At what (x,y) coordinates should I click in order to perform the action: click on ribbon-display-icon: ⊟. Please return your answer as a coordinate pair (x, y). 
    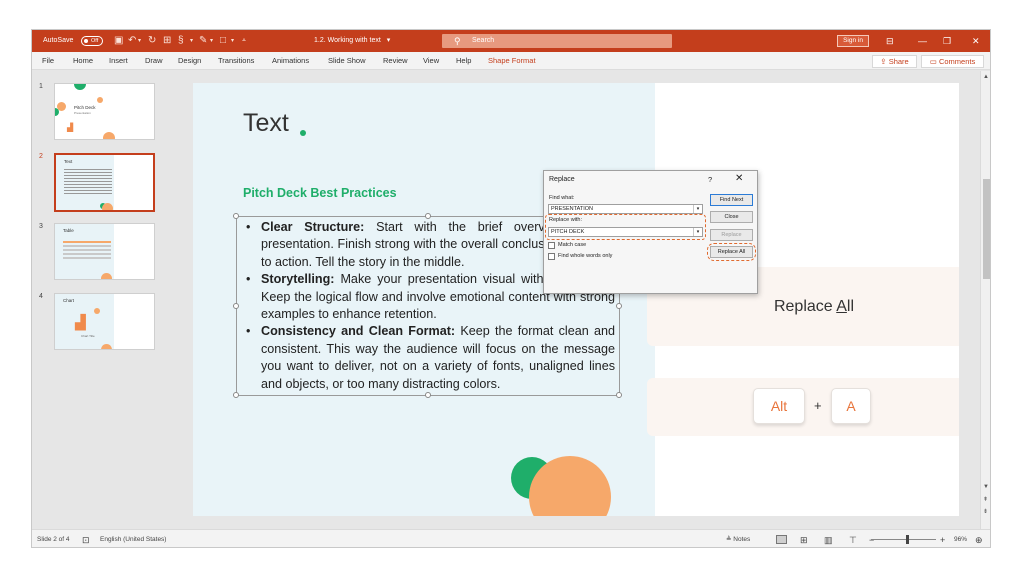
    Looking at the image, I should click on (890, 41).